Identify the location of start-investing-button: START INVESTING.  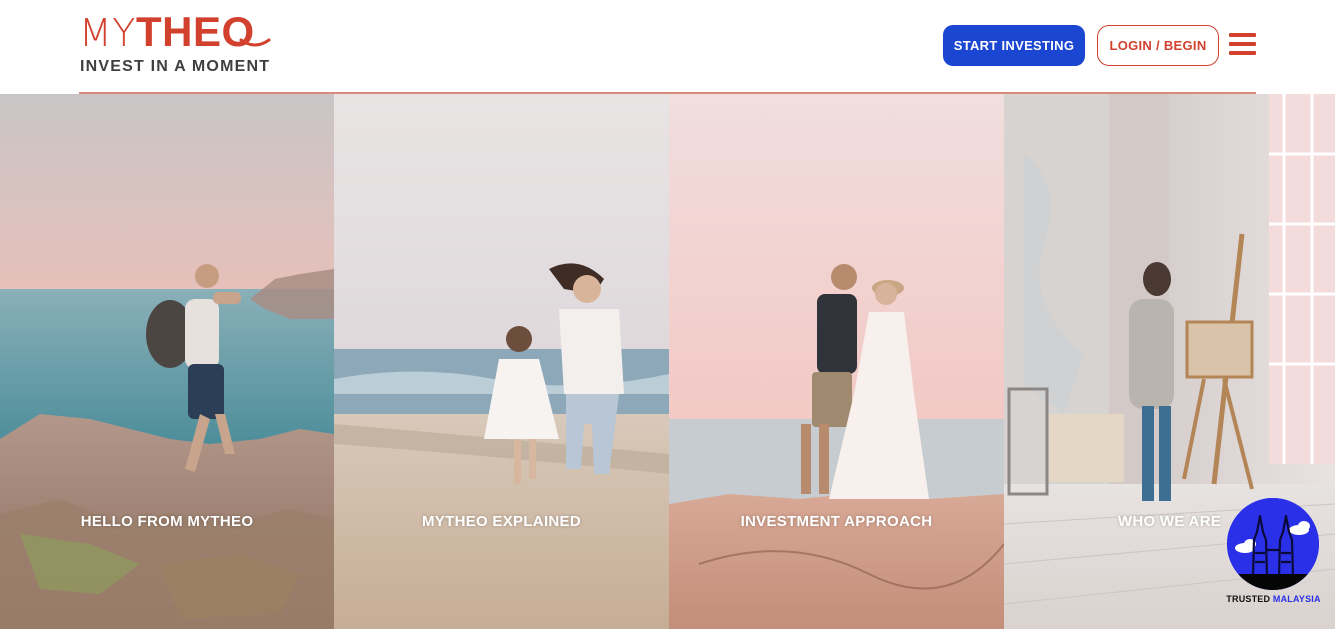
(1014, 45).